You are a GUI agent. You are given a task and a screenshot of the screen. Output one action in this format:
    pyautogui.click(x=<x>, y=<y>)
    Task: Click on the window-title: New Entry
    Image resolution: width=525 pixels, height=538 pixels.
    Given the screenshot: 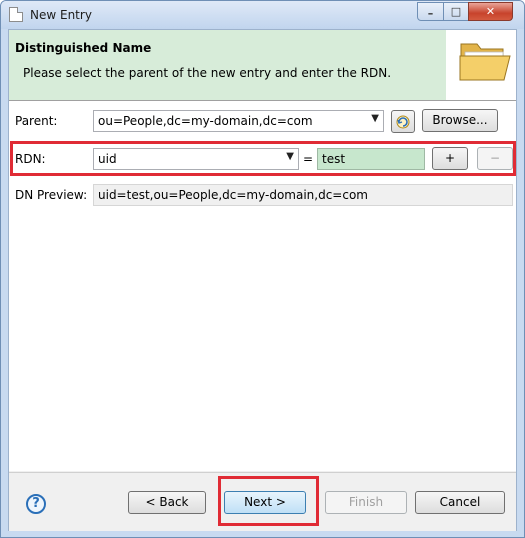 What is the action you would take?
    pyautogui.click(x=61, y=15)
    